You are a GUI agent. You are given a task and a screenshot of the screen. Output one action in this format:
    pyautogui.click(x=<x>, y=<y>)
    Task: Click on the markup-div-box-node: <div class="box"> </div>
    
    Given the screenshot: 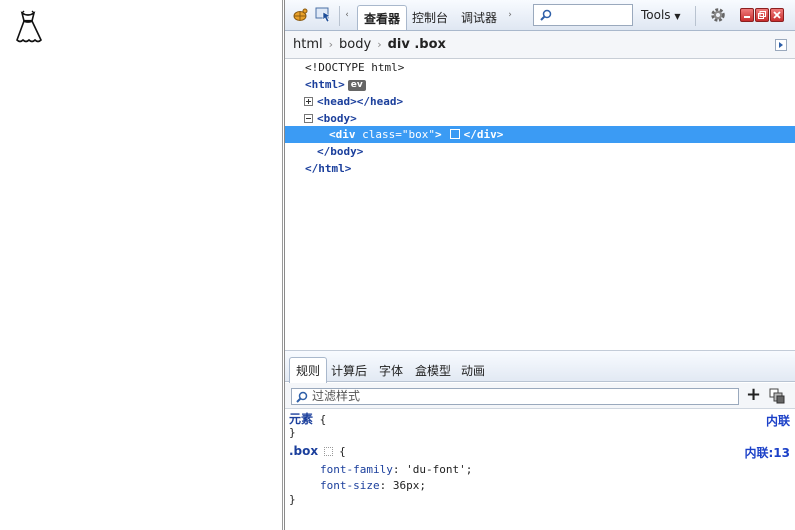 What is the action you would take?
    pyautogui.click(x=540, y=134)
    